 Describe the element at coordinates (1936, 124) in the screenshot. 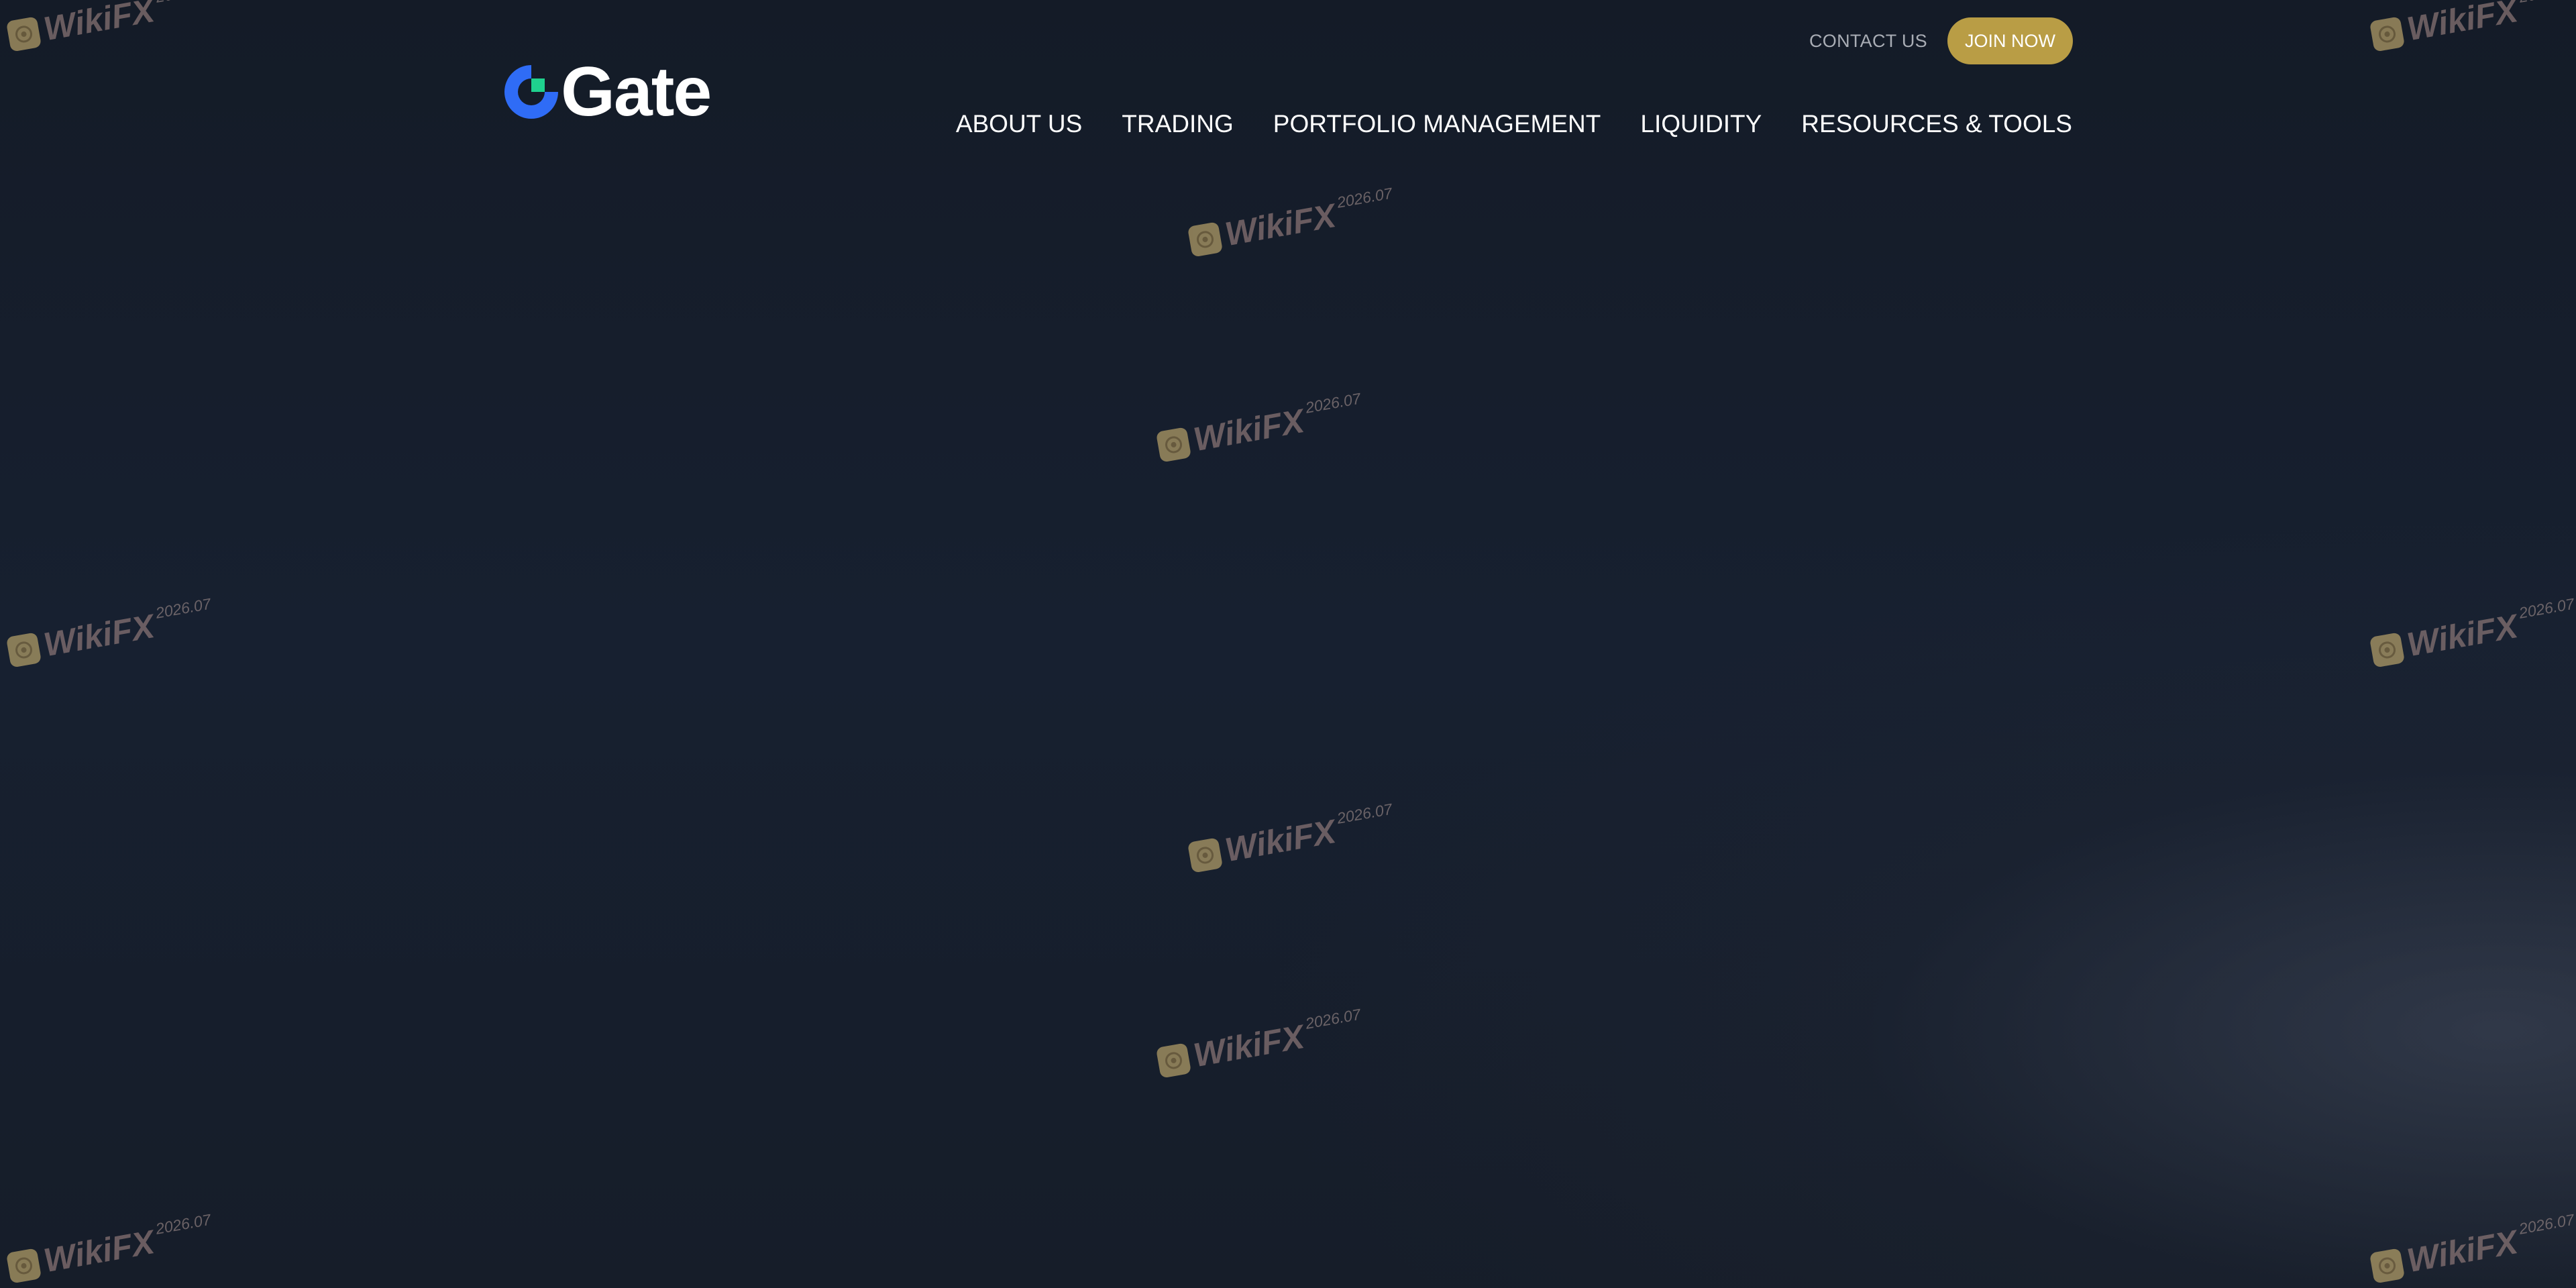

I see `nav-item-resources-tools: RESOURCES & TOOLS` at that location.